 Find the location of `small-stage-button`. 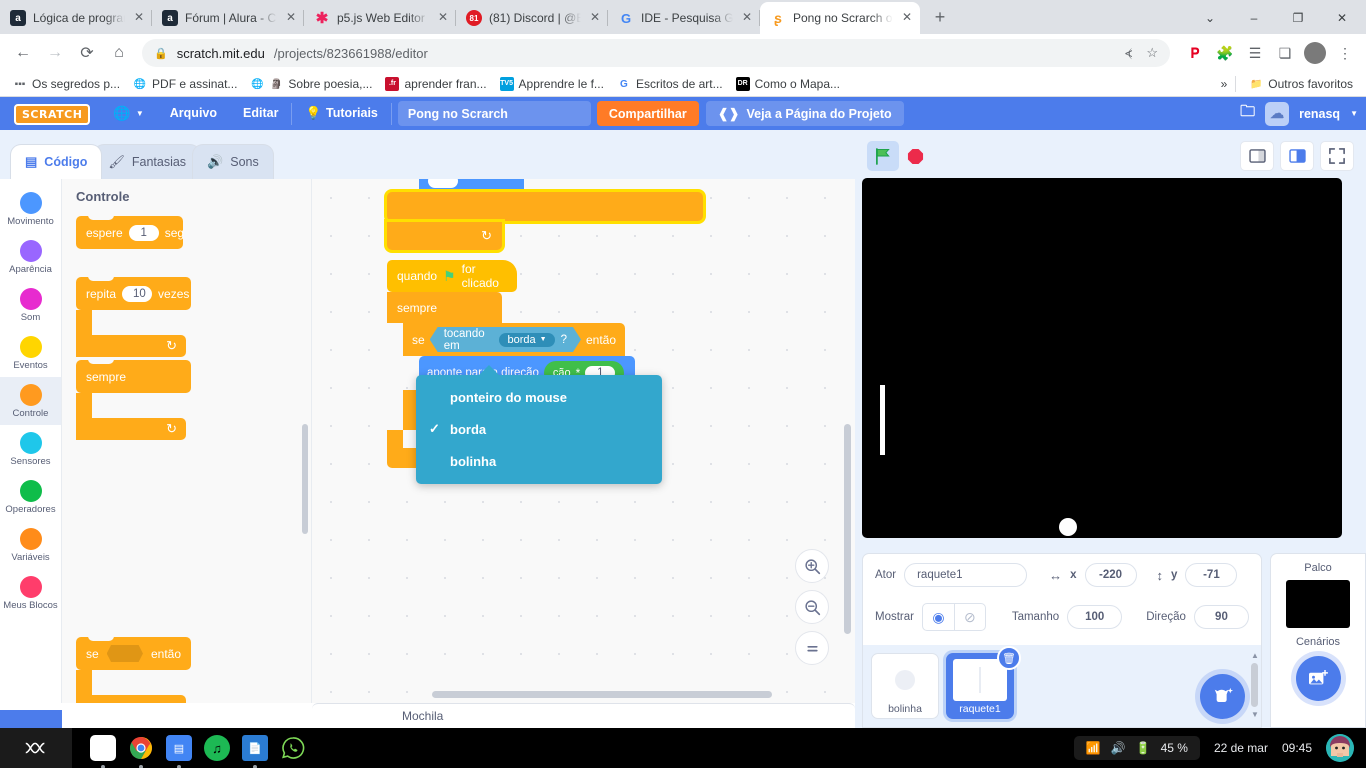

small-stage-button is located at coordinates (1257, 156).